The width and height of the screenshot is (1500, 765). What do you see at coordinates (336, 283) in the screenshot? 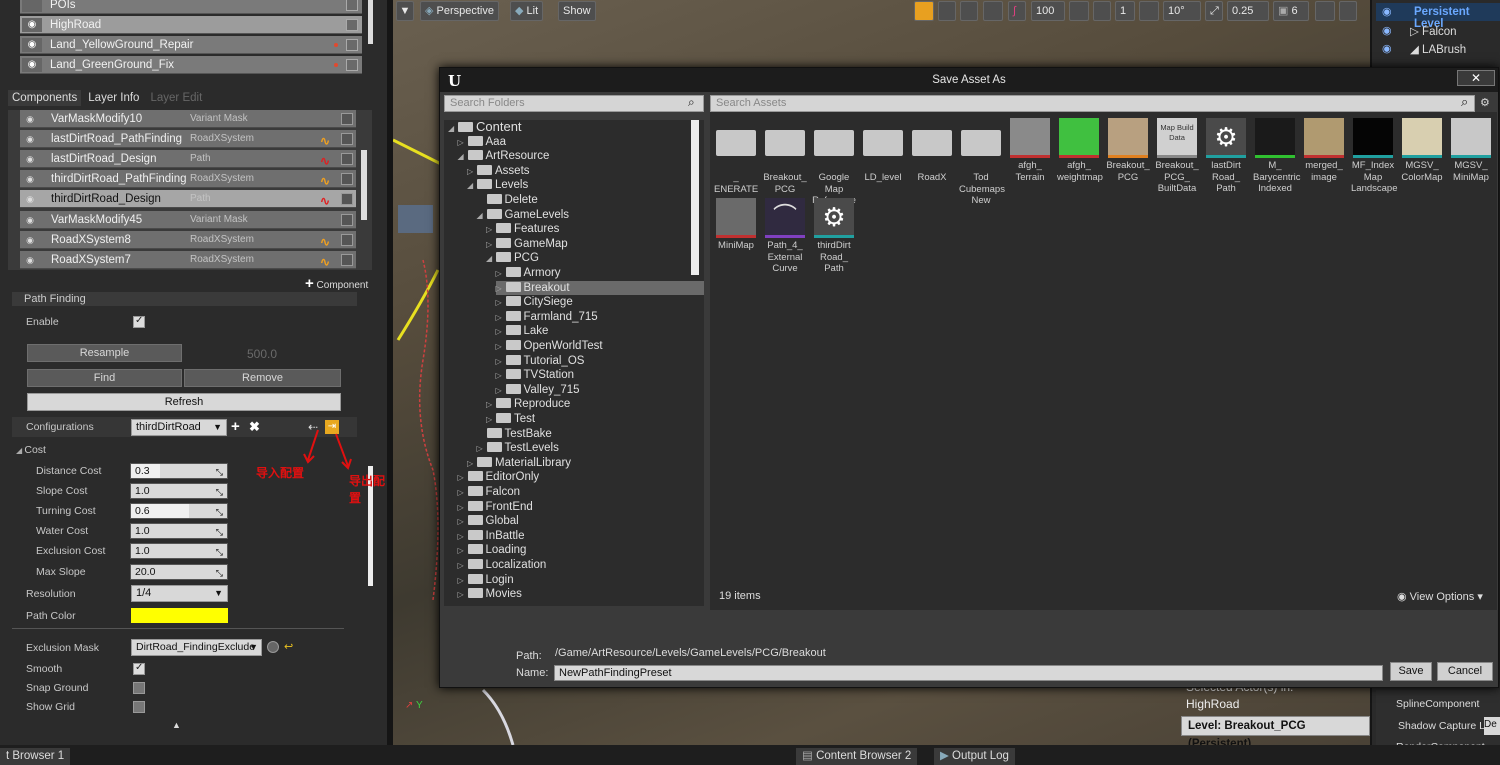
I see `add-component-button: + Component` at bounding box center [336, 283].